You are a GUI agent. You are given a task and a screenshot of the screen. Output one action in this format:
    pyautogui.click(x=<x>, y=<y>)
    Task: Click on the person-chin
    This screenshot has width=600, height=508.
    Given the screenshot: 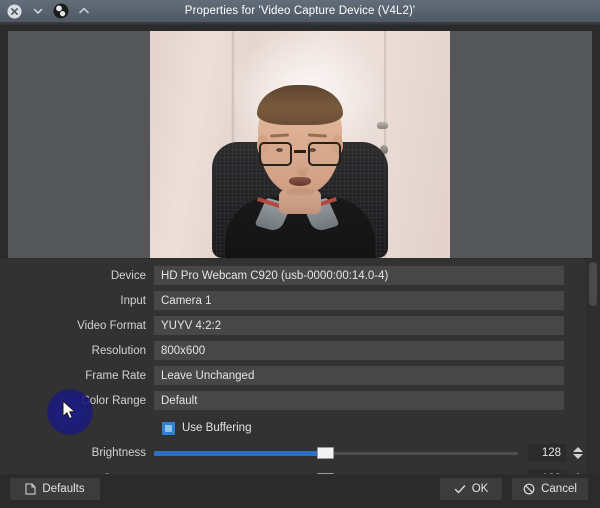 What is the action you would take?
    pyautogui.click(x=300, y=191)
    